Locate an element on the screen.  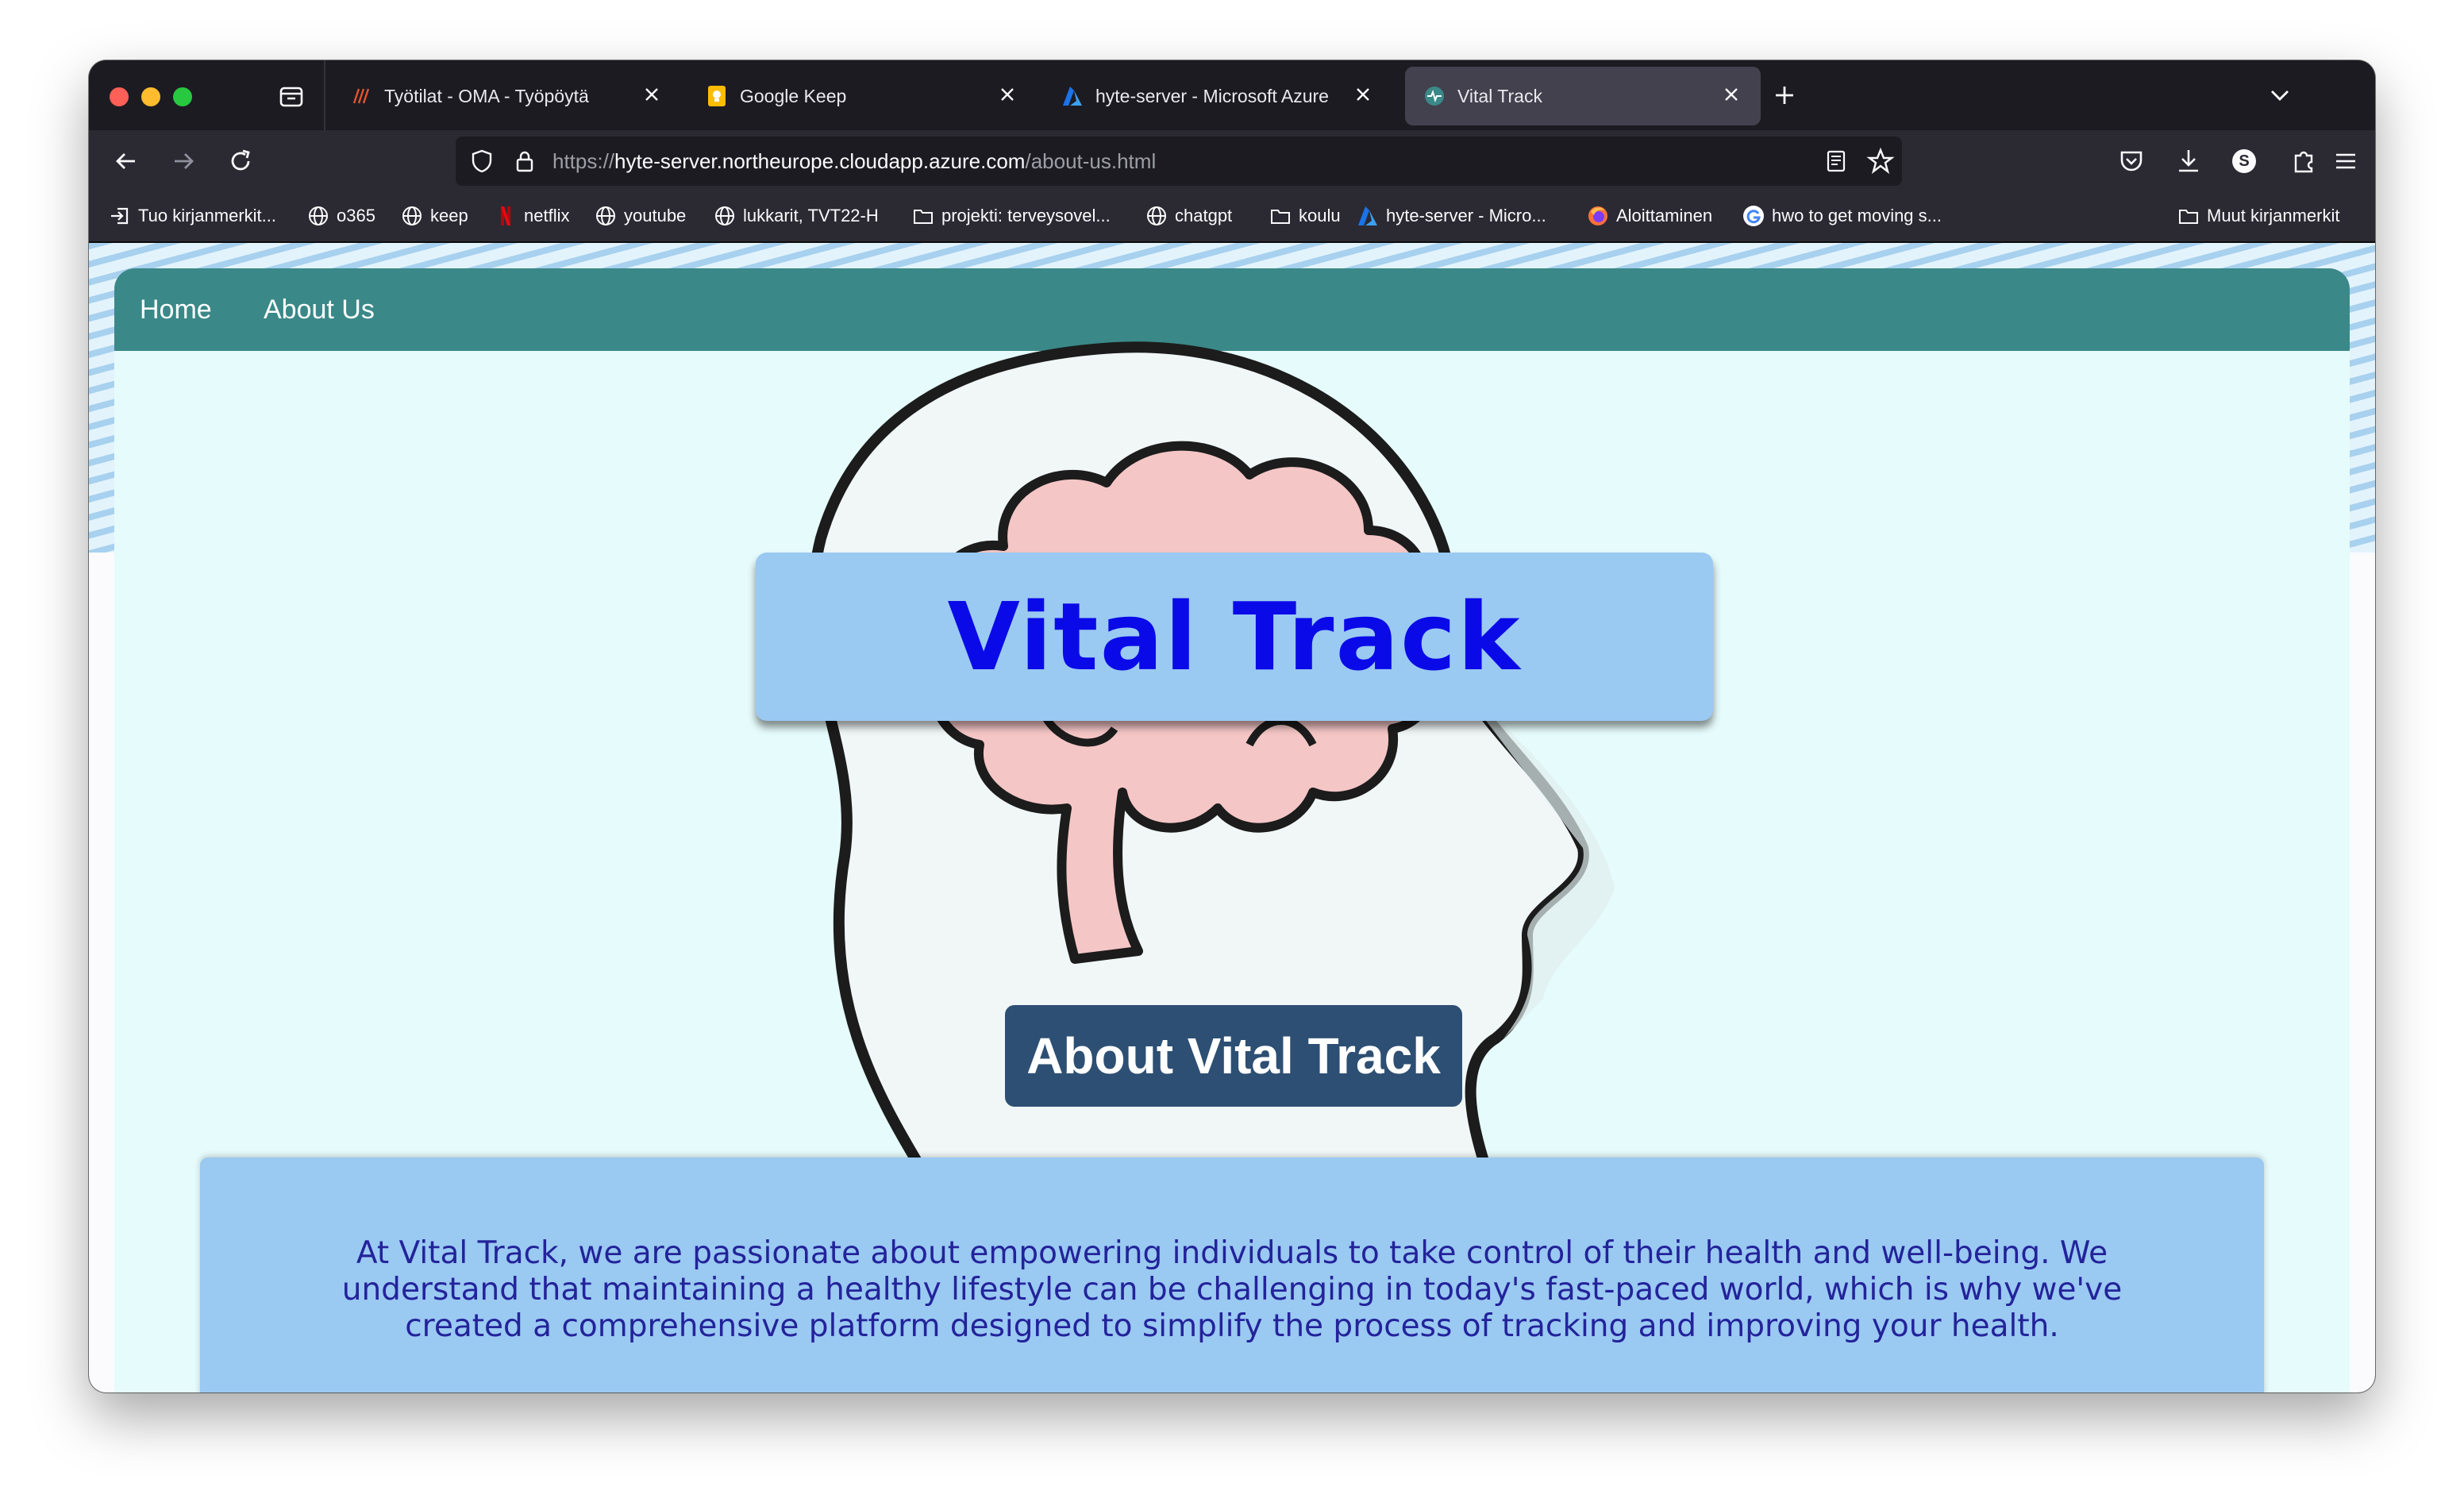
forward-arrow-icon is located at coordinates (183, 161).